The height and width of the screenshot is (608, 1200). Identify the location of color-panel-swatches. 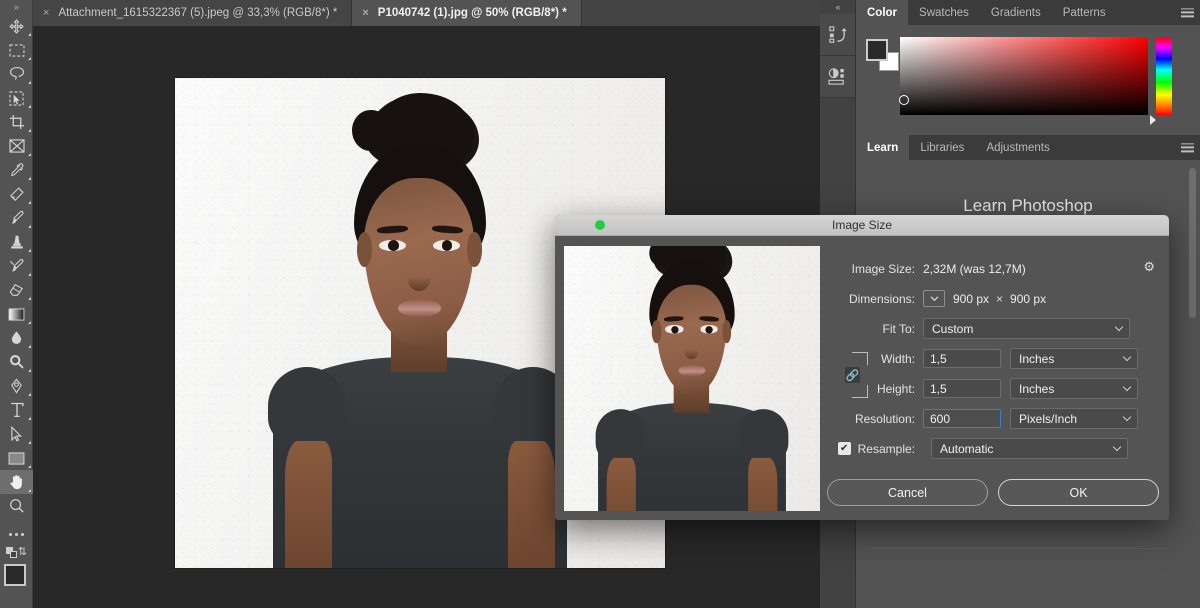
(883, 55).